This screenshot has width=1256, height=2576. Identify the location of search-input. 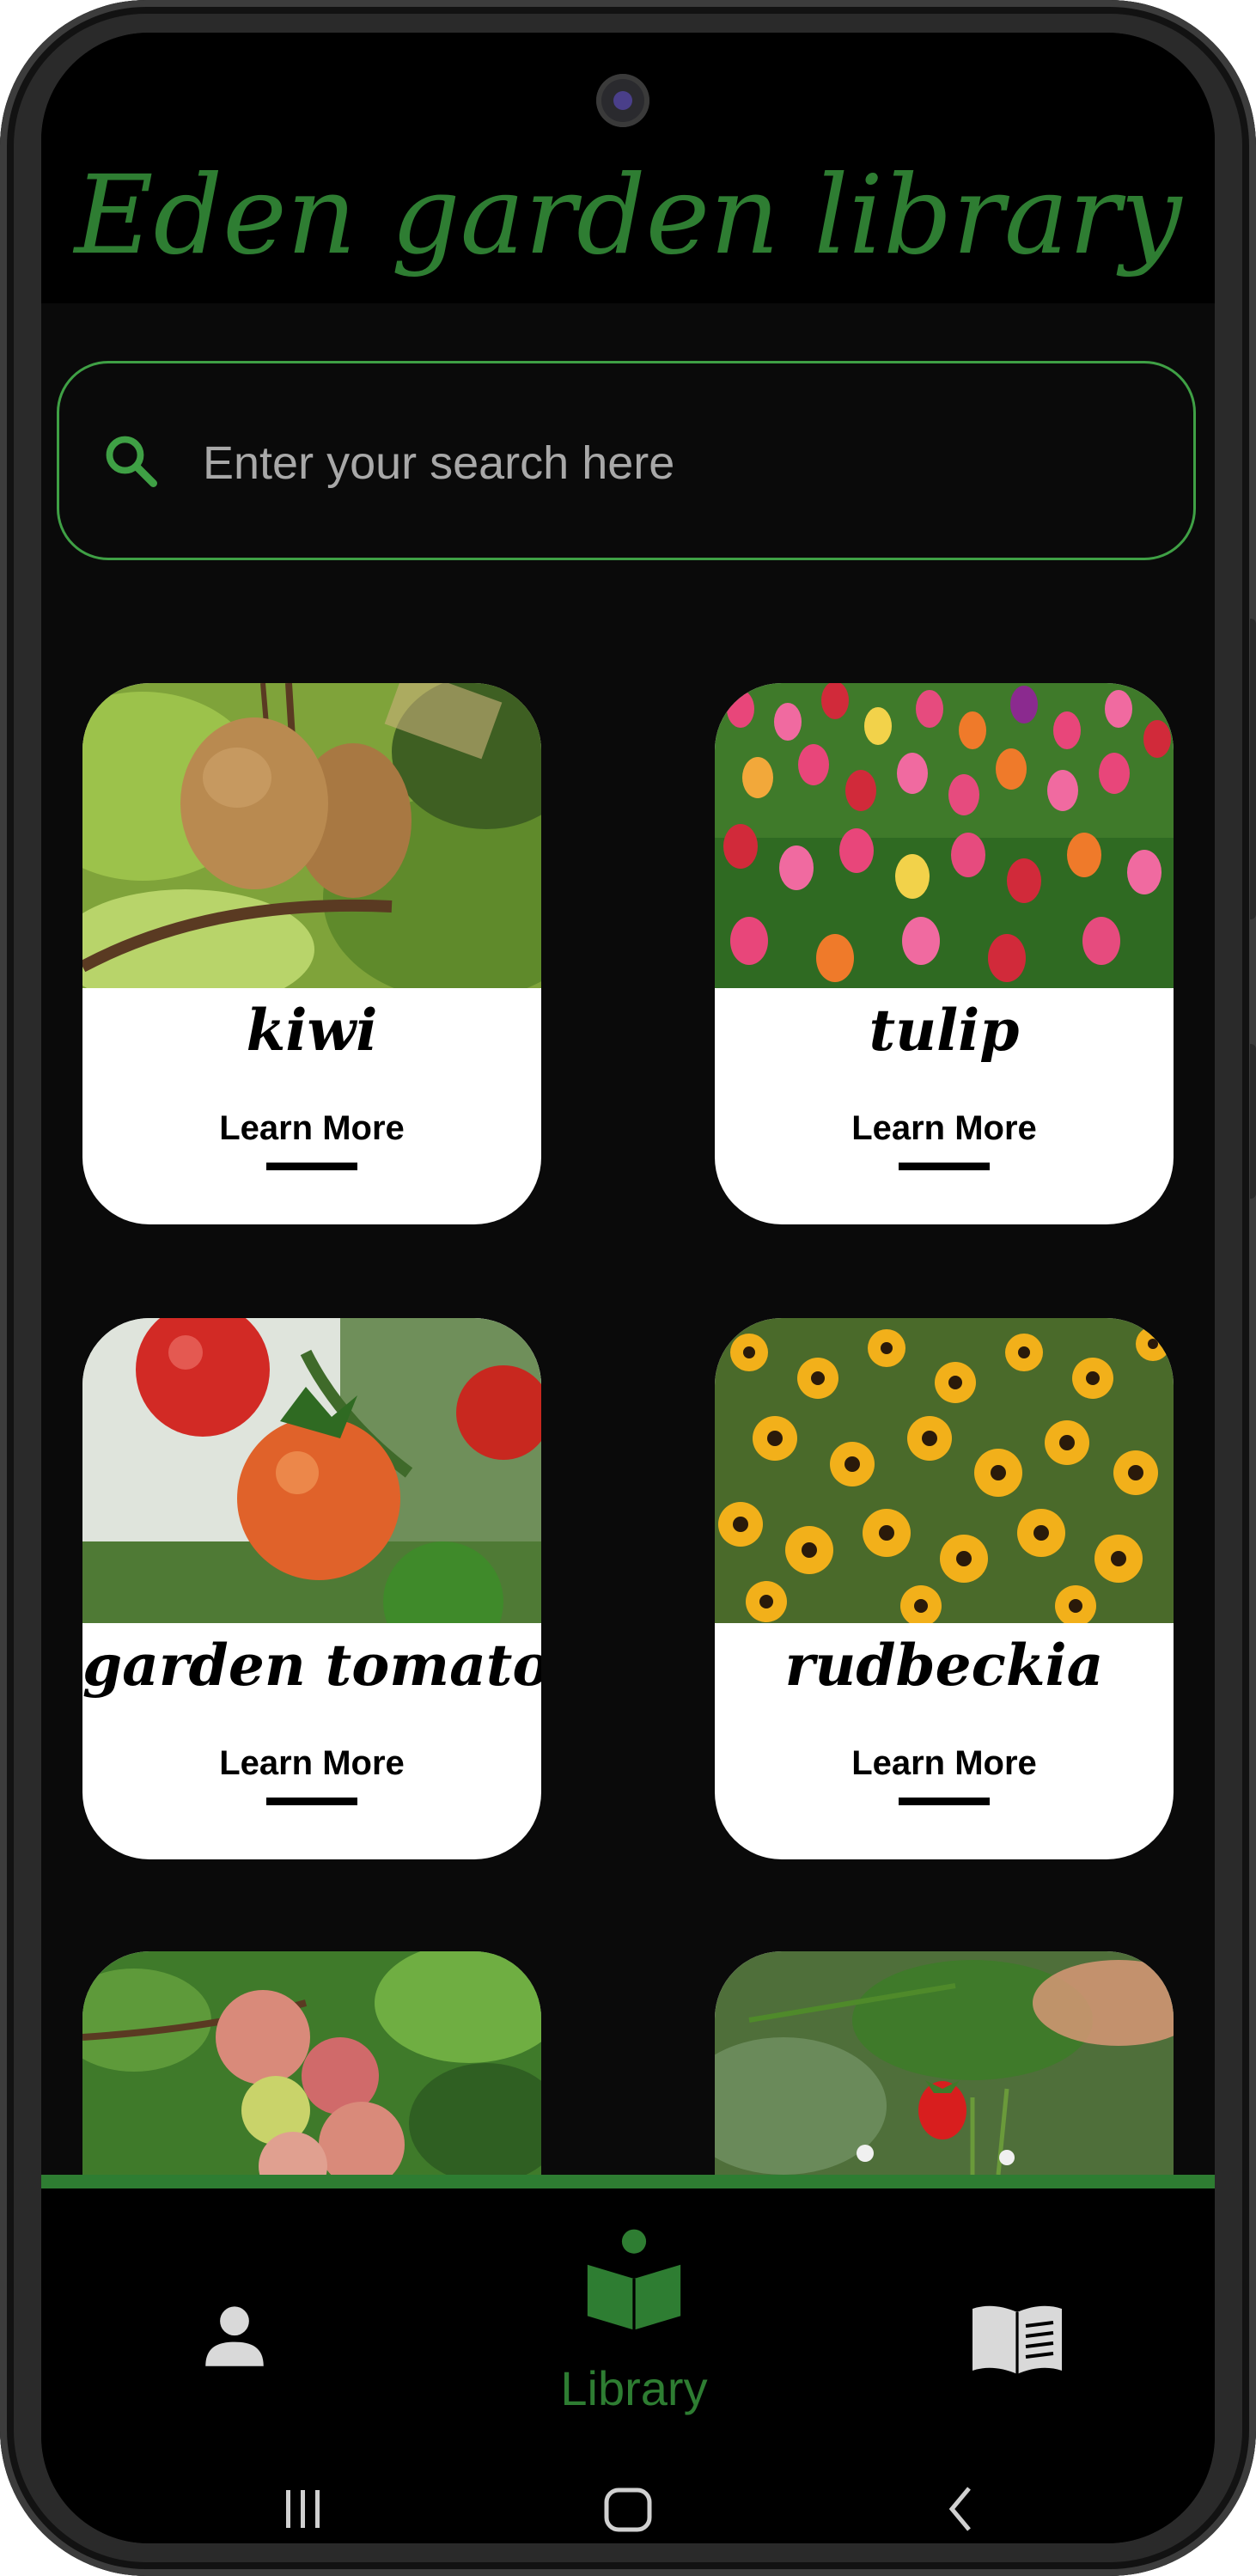
(675, 463).